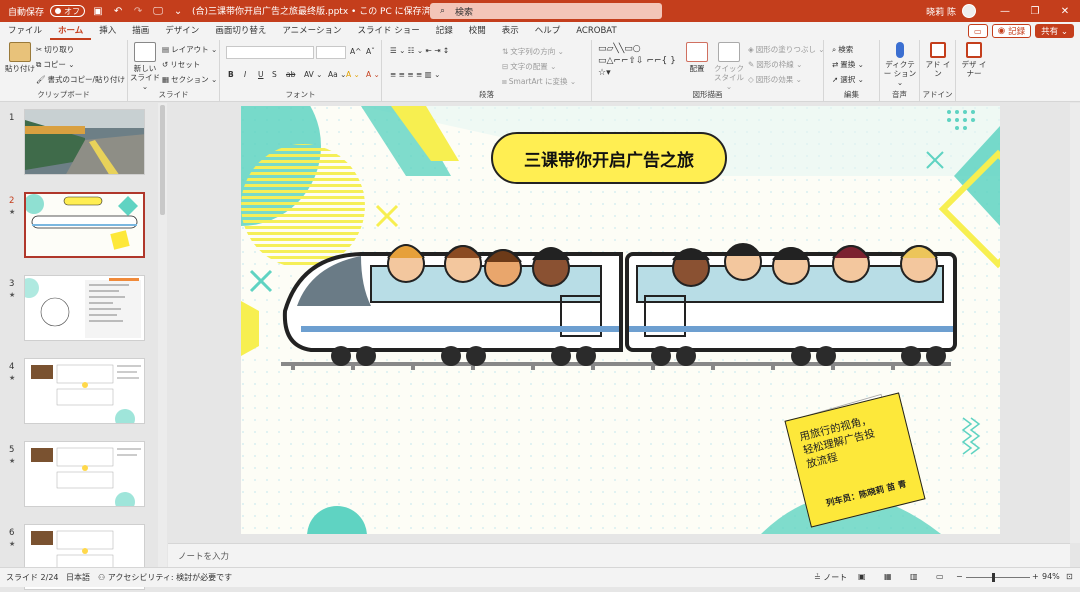  Describe the element at coordinates (245, 74) in the screenshot. I see `italic-button: I` at that location.